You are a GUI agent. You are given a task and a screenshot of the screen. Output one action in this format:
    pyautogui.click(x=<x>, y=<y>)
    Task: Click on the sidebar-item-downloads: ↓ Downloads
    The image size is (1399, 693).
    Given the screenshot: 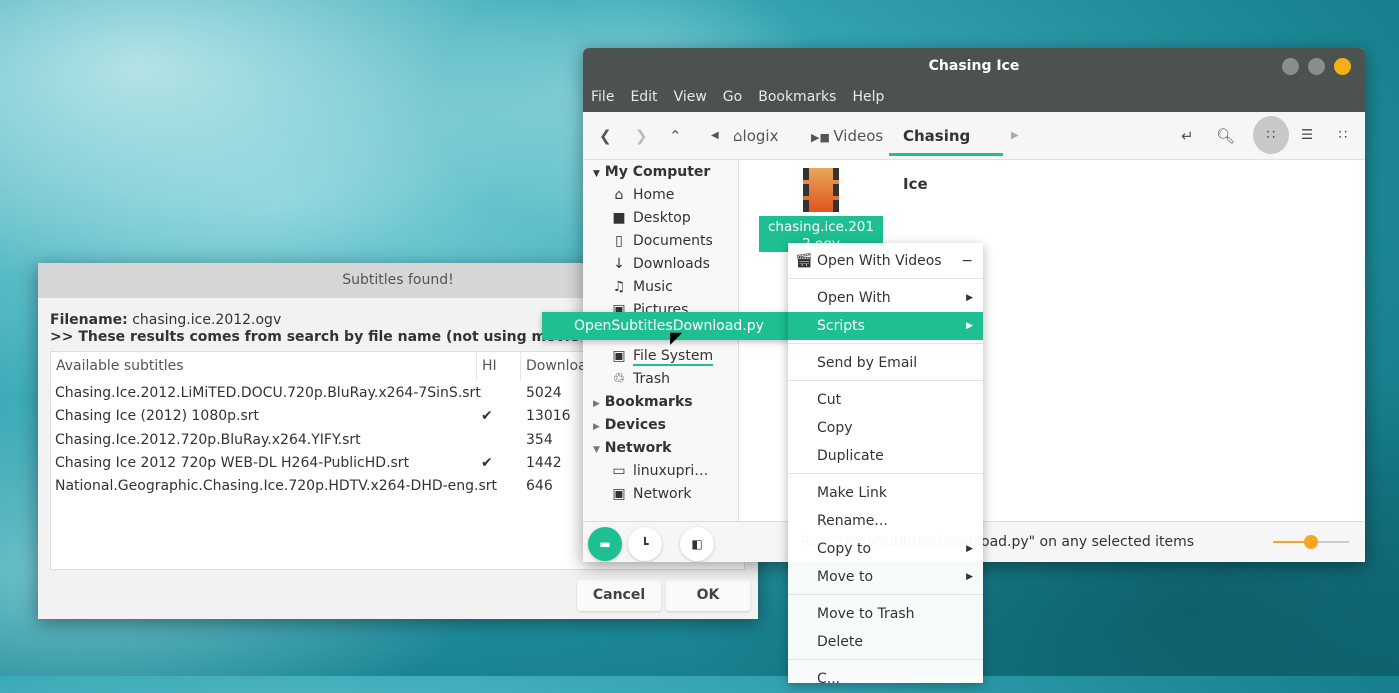 What is the action you would take?
    pyautogui.click(x=659, y=264)
    